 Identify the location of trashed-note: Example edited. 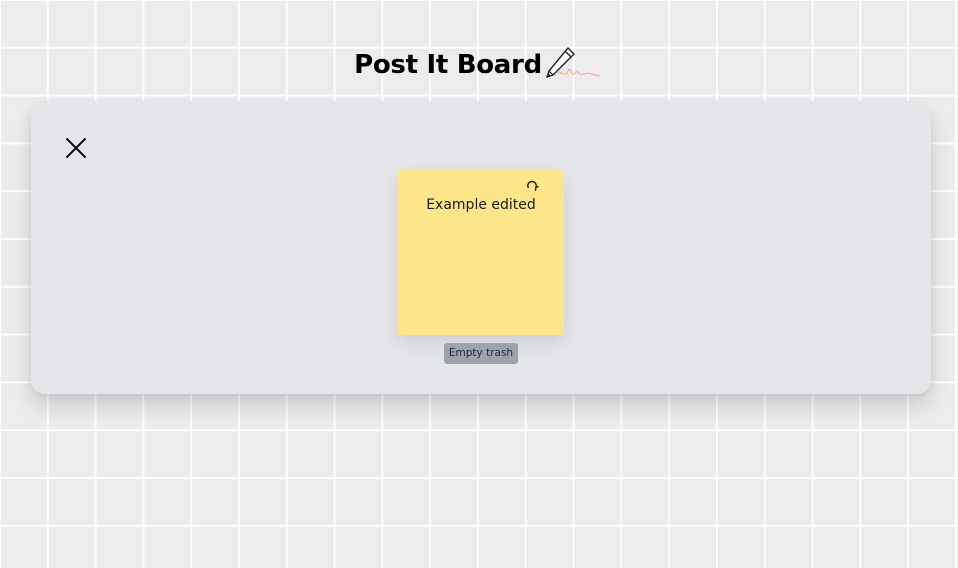
(481, 252).